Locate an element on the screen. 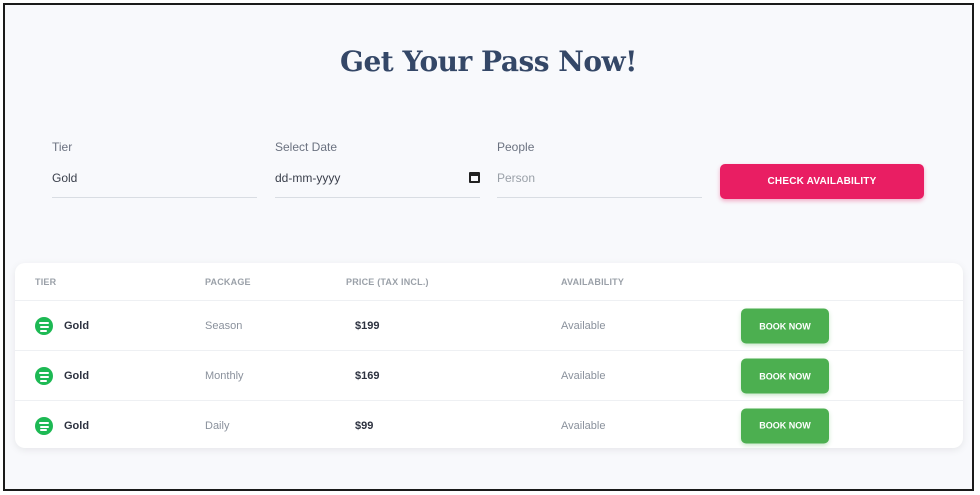 The height and width of the screenshot is (495, 980). date-input: dd-mm-yyyy is located at coordinates (377, 181).